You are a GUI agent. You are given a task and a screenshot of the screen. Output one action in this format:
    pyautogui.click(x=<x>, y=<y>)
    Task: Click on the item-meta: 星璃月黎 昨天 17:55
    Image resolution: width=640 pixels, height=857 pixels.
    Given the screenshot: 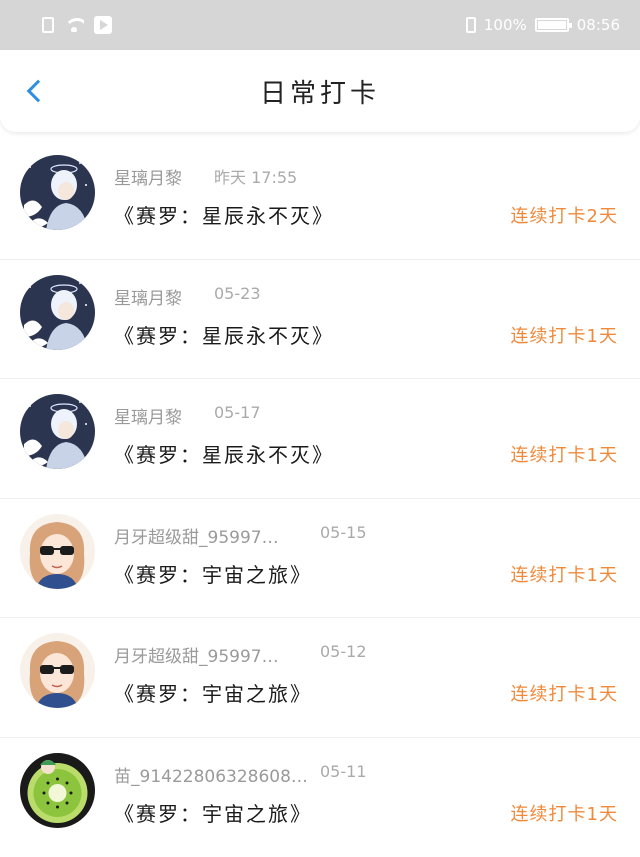 What is the action you would take?
    pyautogui.click(x=205, y=176)
    